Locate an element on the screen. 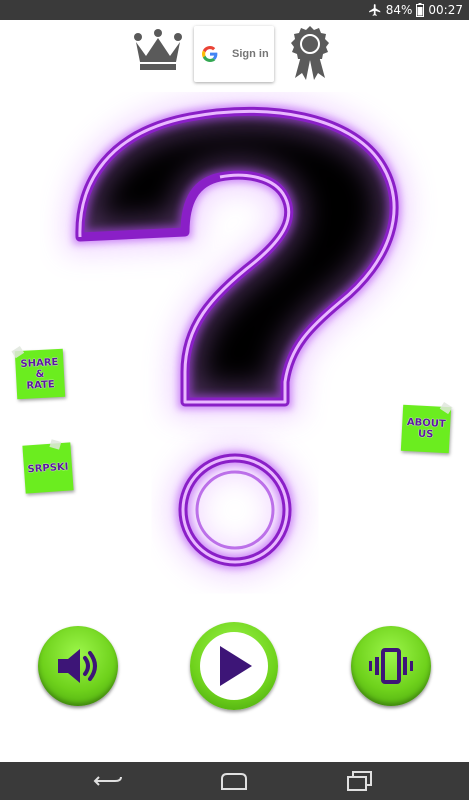 Image resolution: width=469 pixels, height=800 pixels. crown-icon is located at coordinates (158, 49).